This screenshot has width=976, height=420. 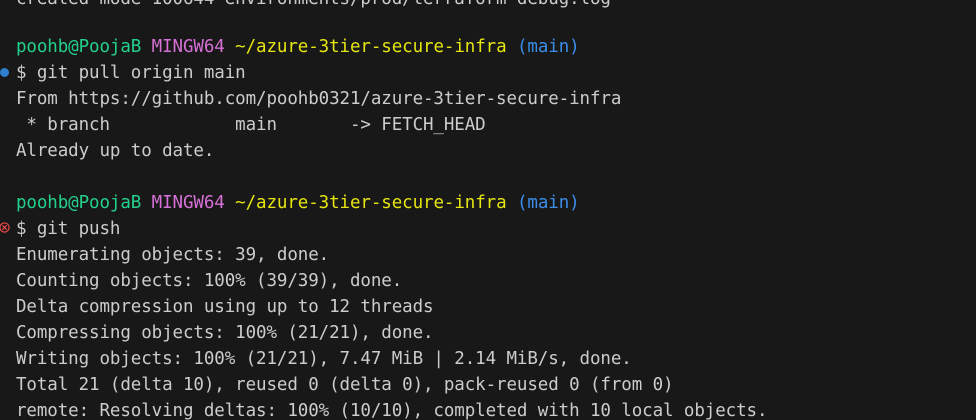 What do you see at coordinates (225, 333) in the screenshot?
I see `output-line: Compressing objects: 100% (21/21), done.` at bounding box center [225, 333].